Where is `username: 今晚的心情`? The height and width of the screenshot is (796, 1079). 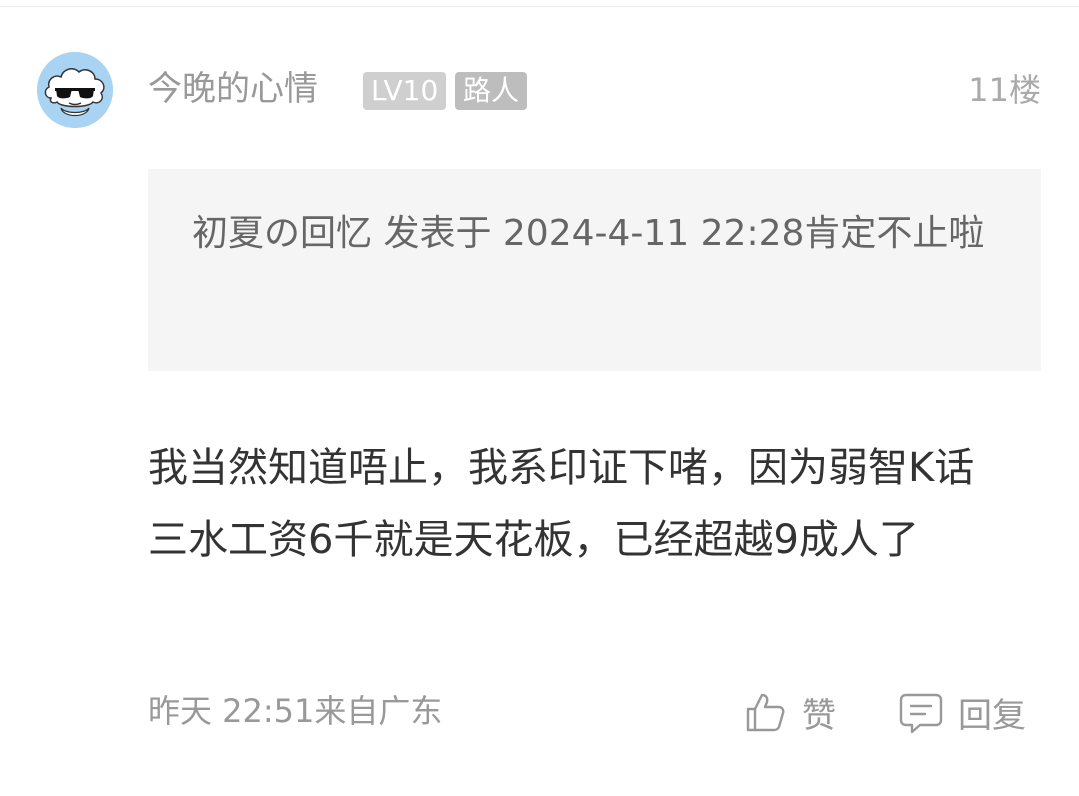 username: 今晚的心情 is located at coordinates (233, 89).